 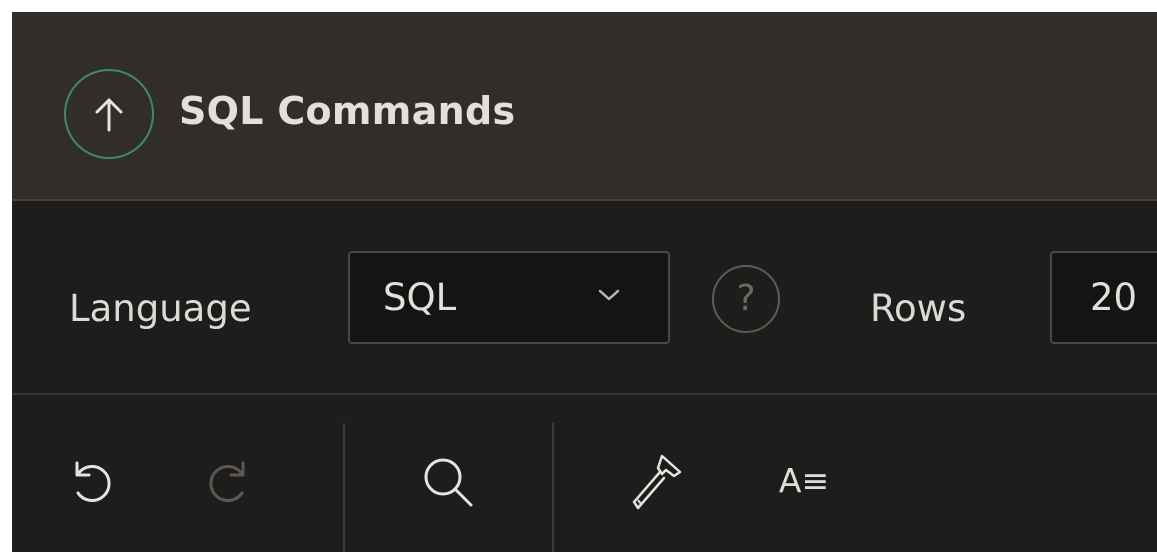 What do you see at coordinates (657, 482) in the screenshot?
I see `hammer-icon` at bounding box center [657, 482].